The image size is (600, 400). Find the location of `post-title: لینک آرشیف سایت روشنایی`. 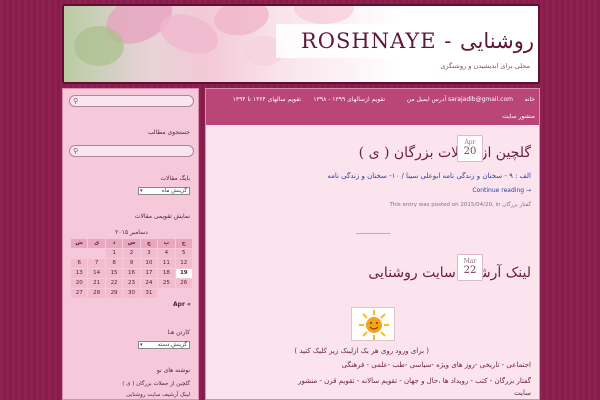

post-title: لینک آرشیف سایت روشنایی is located at coordinates (449, 273).